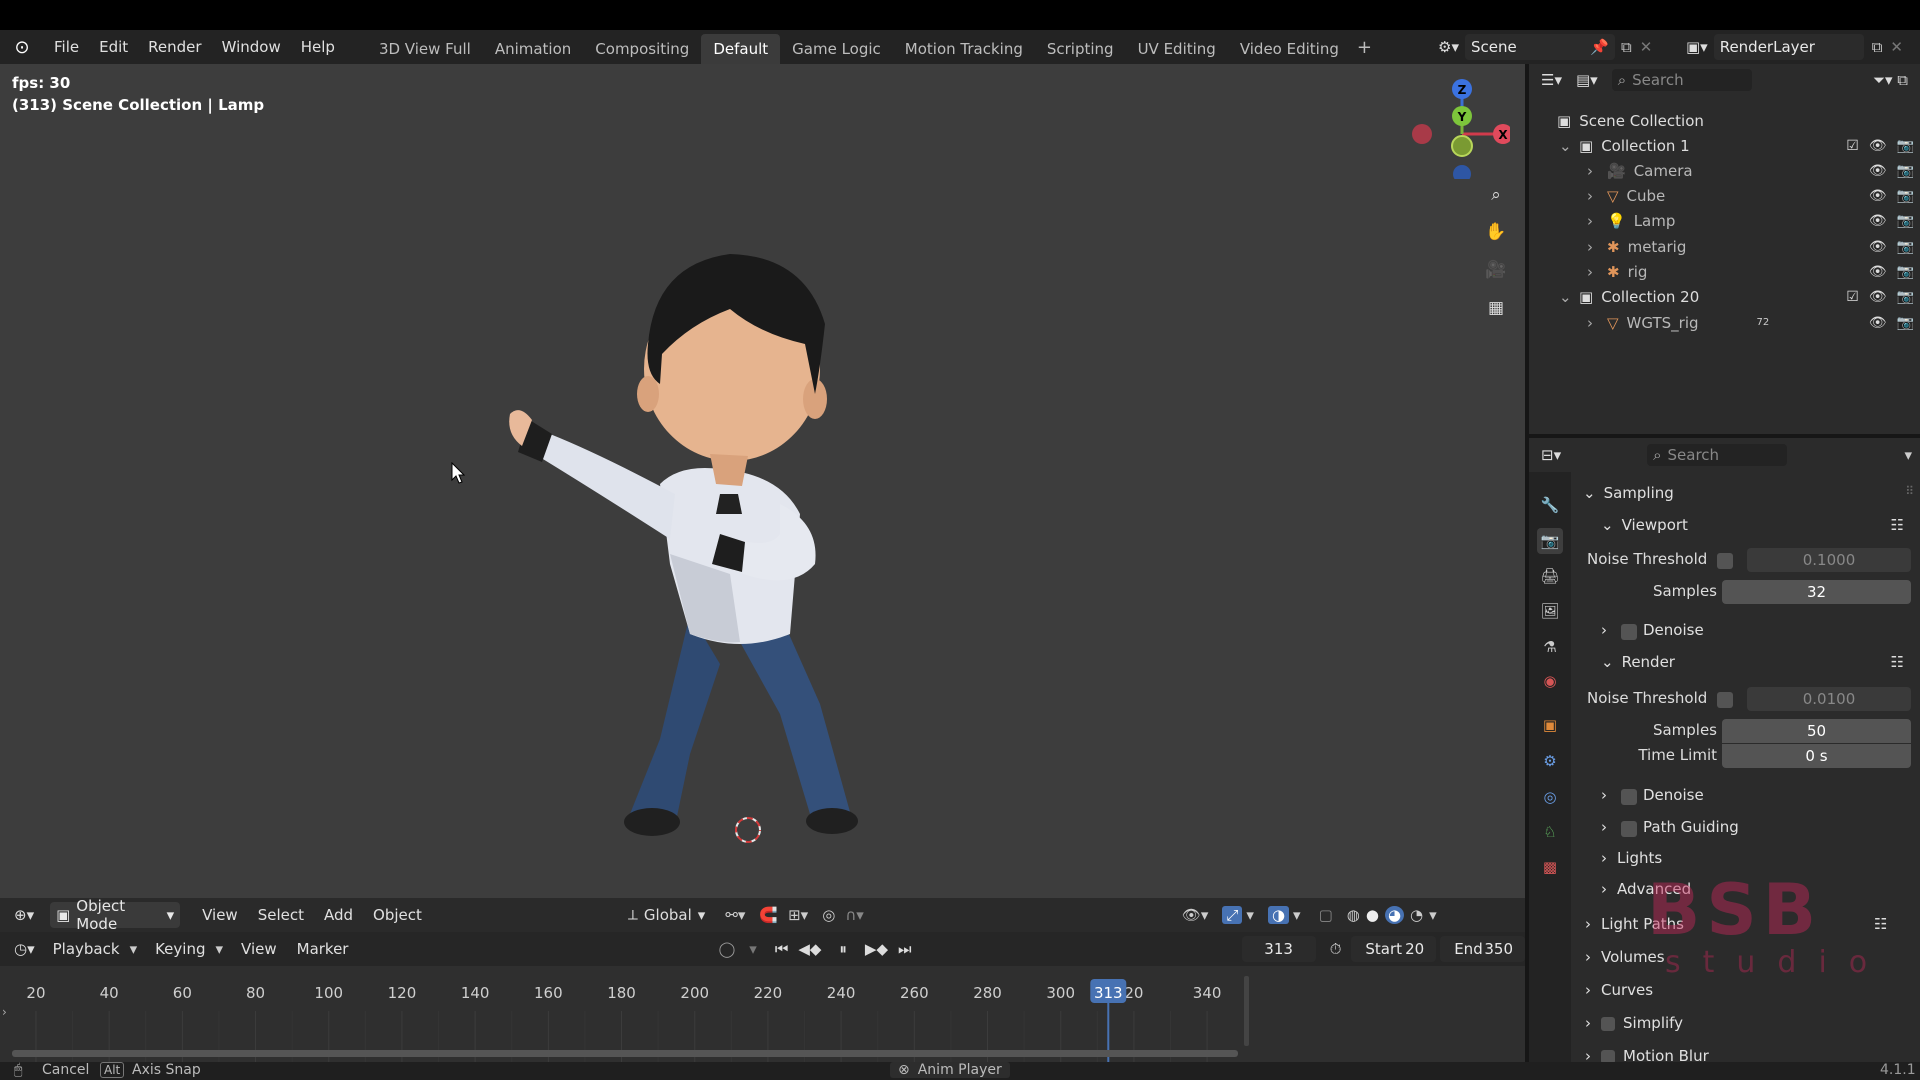  Describe the element at coordinates (904, 1070) in the screenshot. I see `close-icon: ⊗` at that location.